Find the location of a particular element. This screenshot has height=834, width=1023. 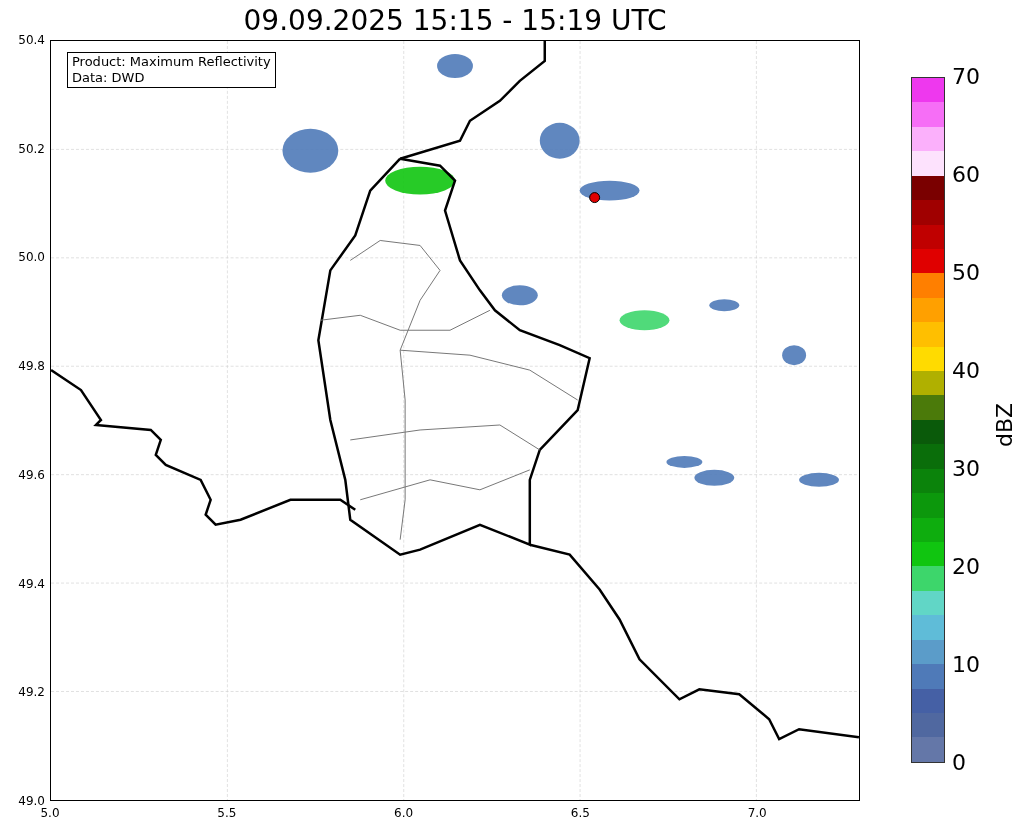

colorbar-tick-label: 30 is located at coordinates (966, 469).